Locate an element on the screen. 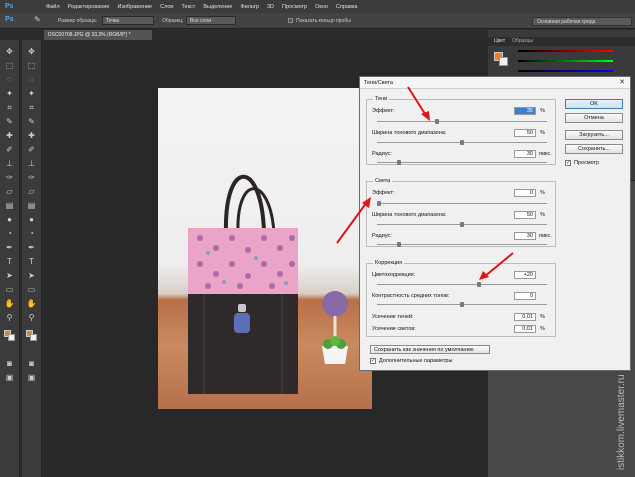 This screenshot has width=635, height=477. shadows-radius-track is located at coordinates (462, 162).